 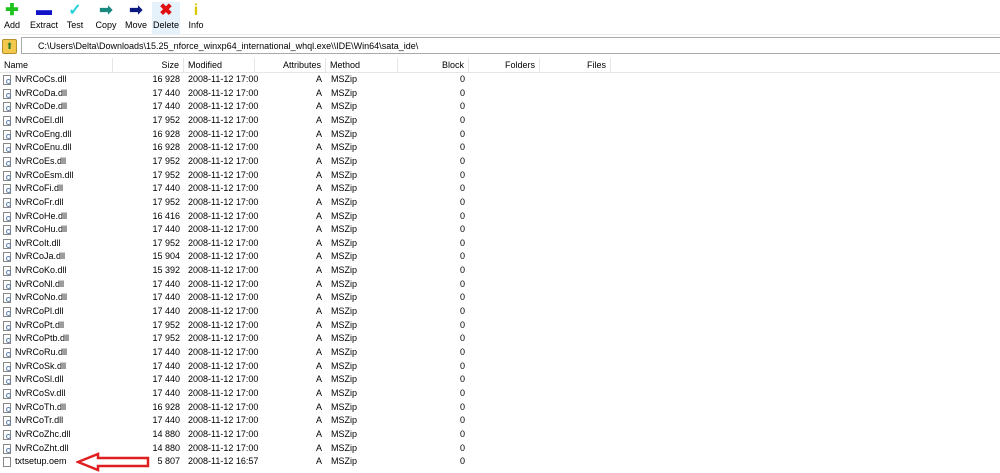 I want to click on cell-size: 16 928, so click(x=166, y=147).